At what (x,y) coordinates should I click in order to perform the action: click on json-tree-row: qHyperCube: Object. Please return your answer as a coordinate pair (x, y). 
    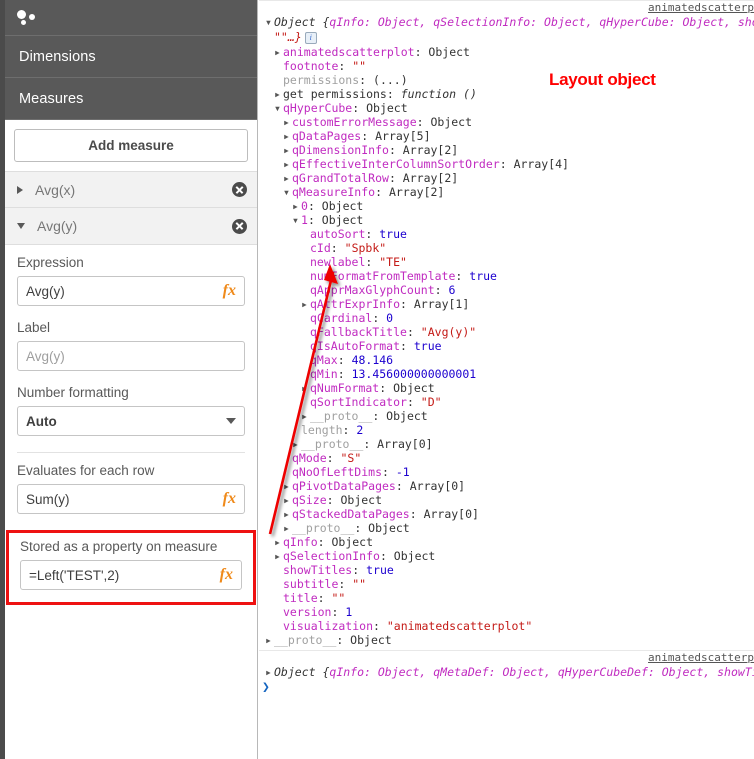
    Looking at the image, I should click on (506, 108).